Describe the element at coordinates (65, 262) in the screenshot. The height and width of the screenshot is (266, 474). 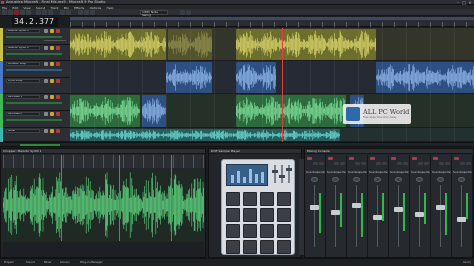
I see `tab-library: Library` at that location.